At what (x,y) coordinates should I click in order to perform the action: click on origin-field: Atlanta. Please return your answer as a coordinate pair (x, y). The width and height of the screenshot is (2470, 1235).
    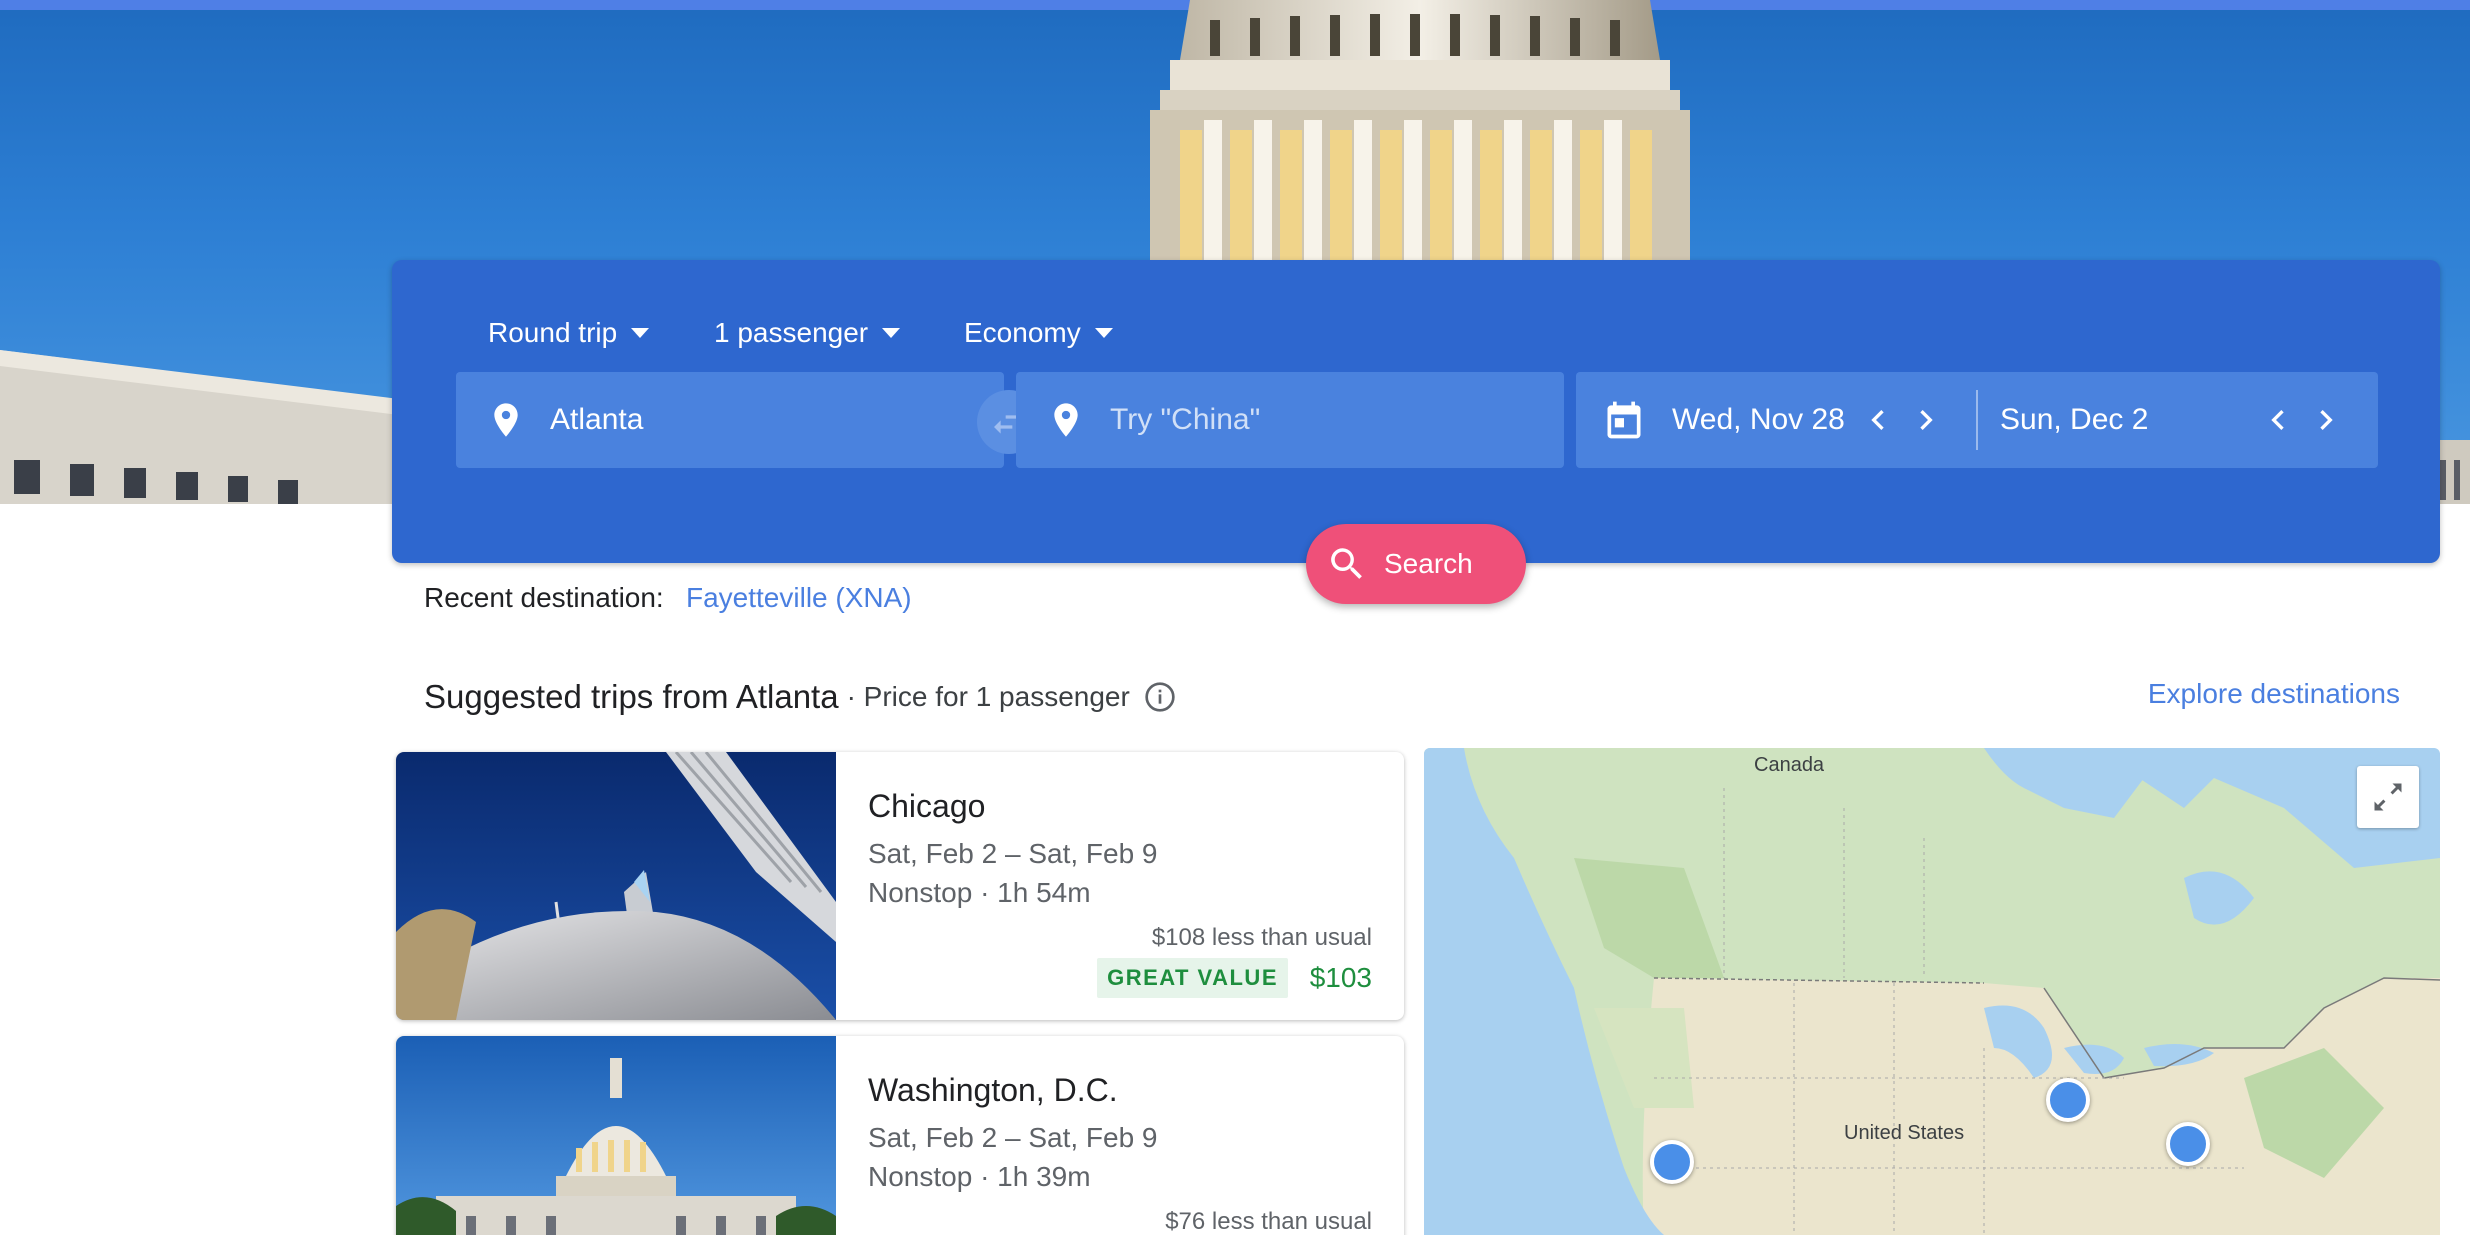
    Looking at the image, I should click on (730, 420).